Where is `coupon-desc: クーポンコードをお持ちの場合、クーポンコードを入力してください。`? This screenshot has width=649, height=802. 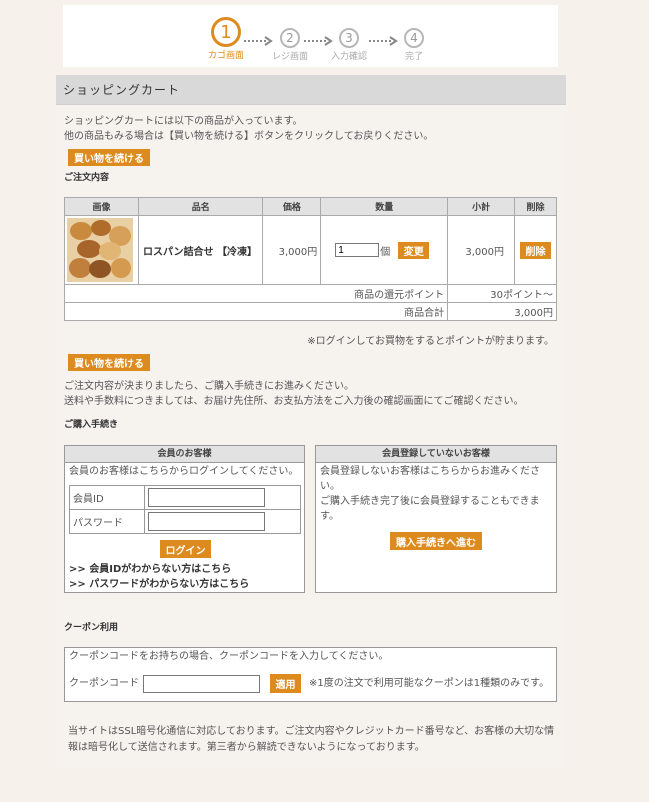 coupon-desc: クーポンコードをお持ちの場合、クーポンコードを入力してください。 is located at coordinates (229, 656).